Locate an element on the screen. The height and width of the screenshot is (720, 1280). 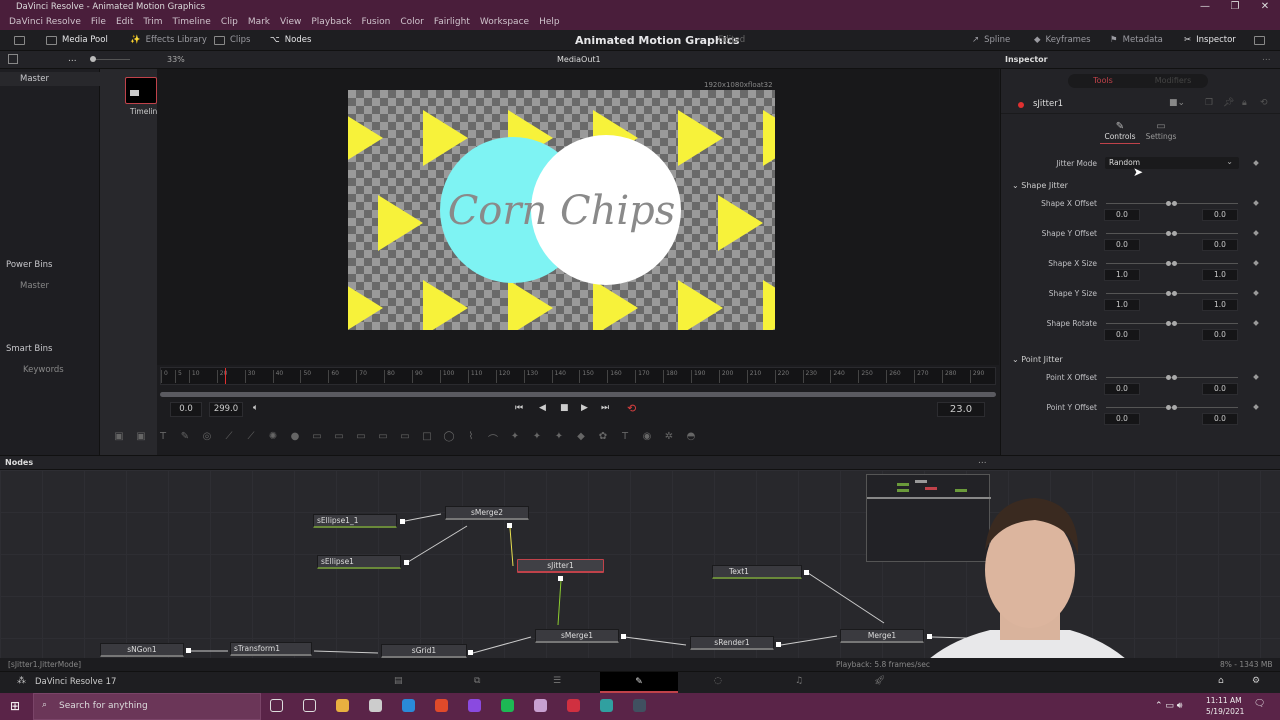
fusion-tool-icon: T is located at coordinates (163, 437).